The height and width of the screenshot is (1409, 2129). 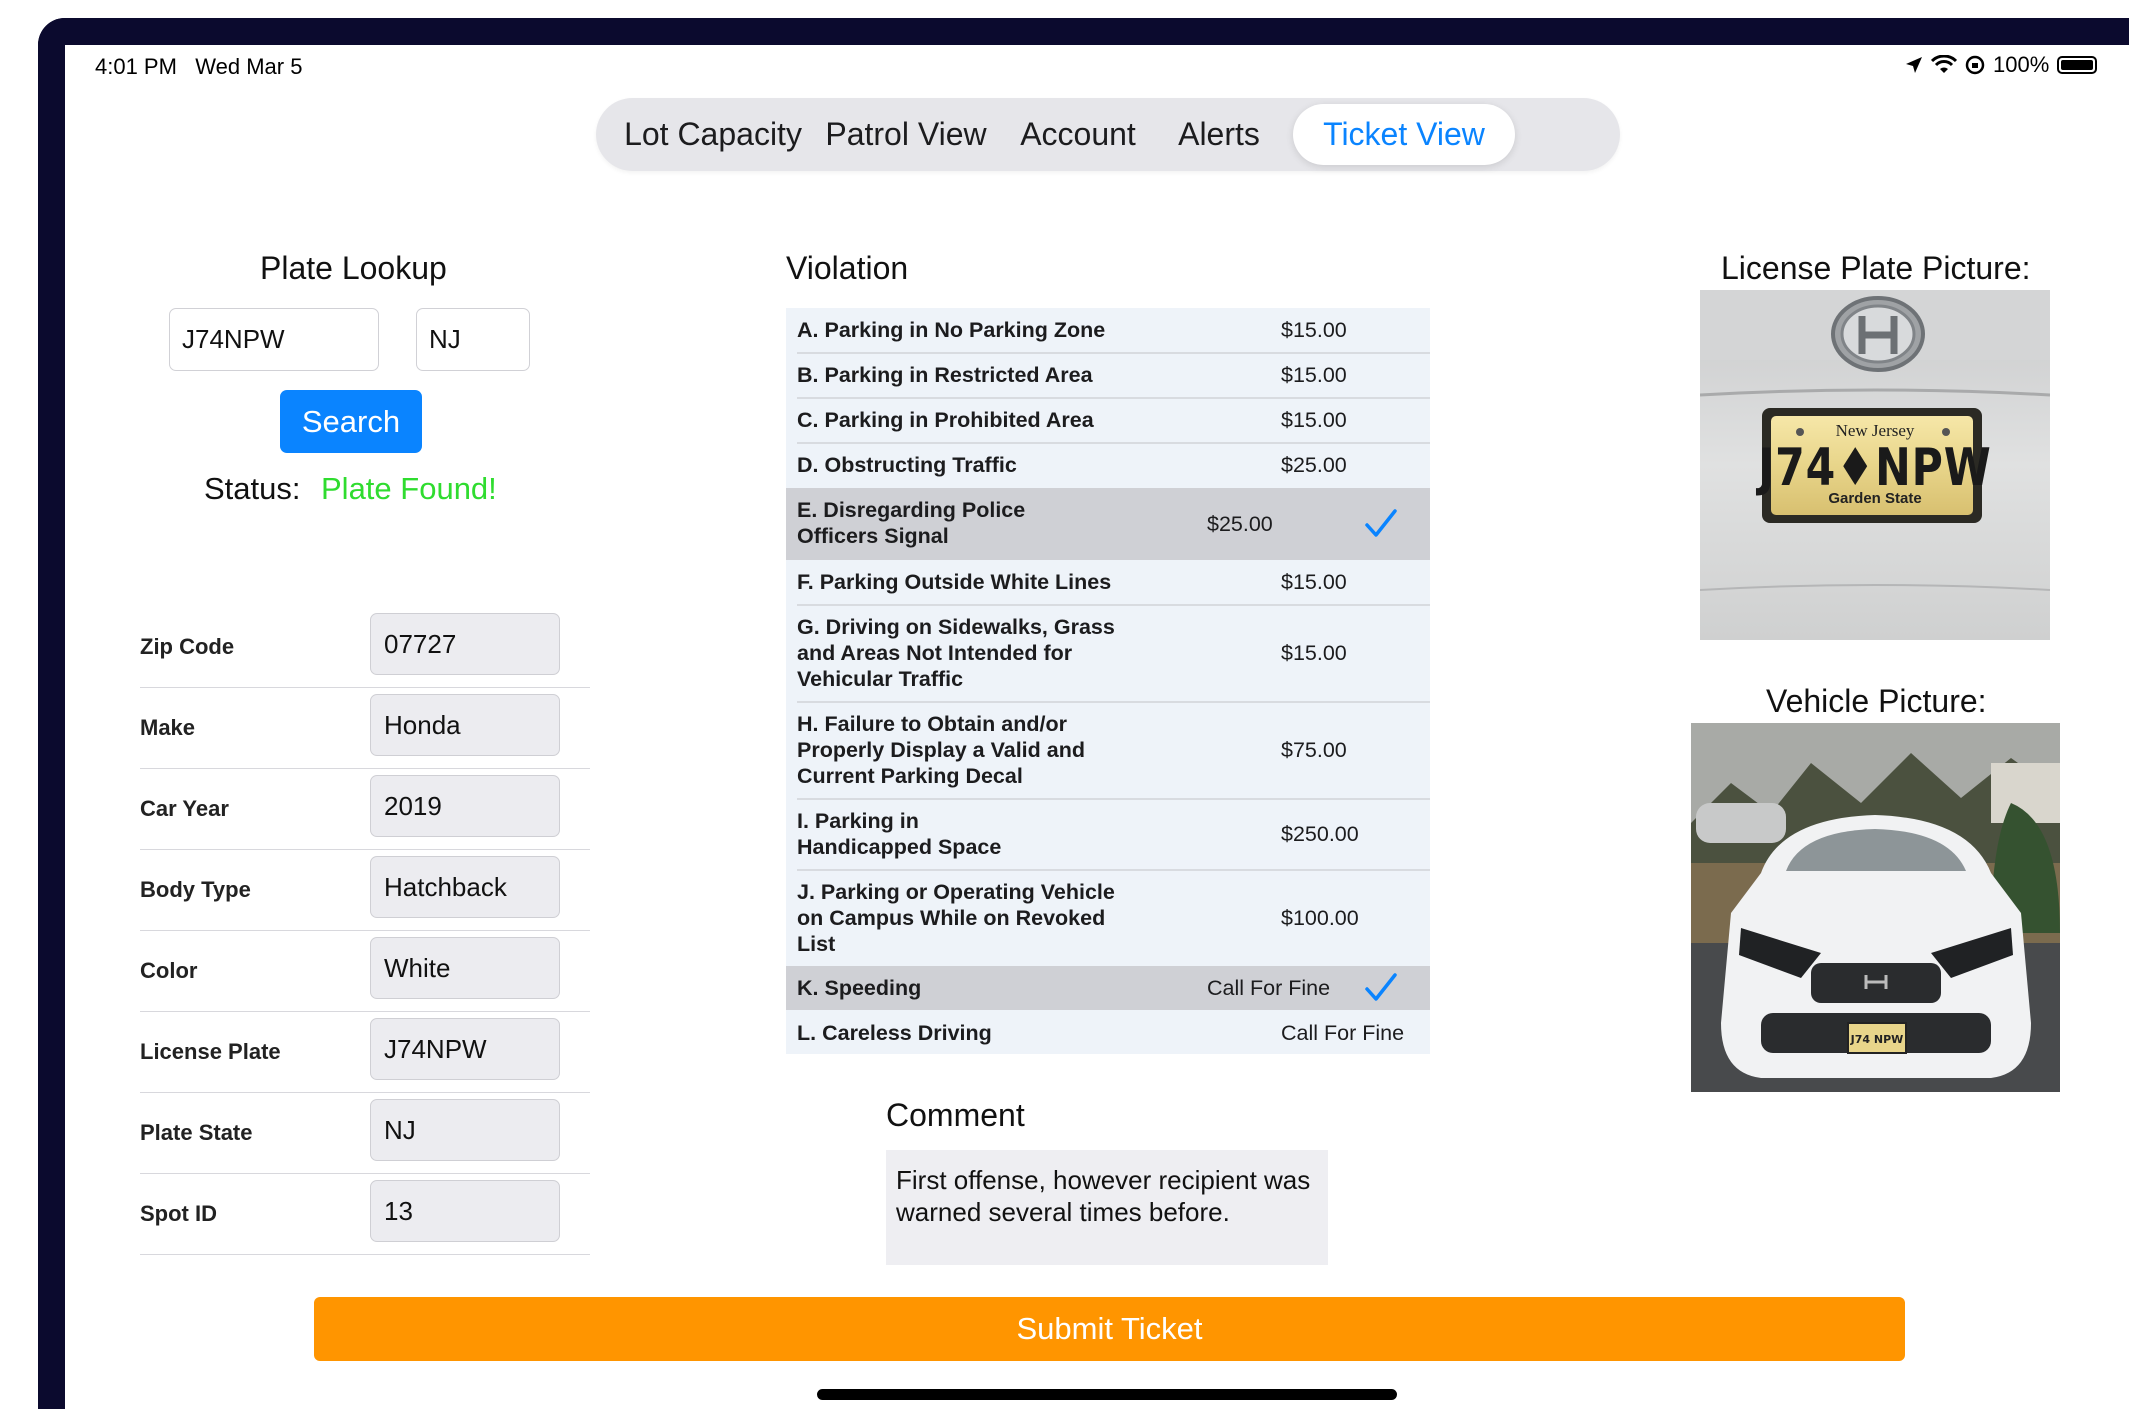 What do you see at coordinates (196, 1132) in the screenshot?
I see `plate-state-label: Plate State` at bounding box center [196, 1132].